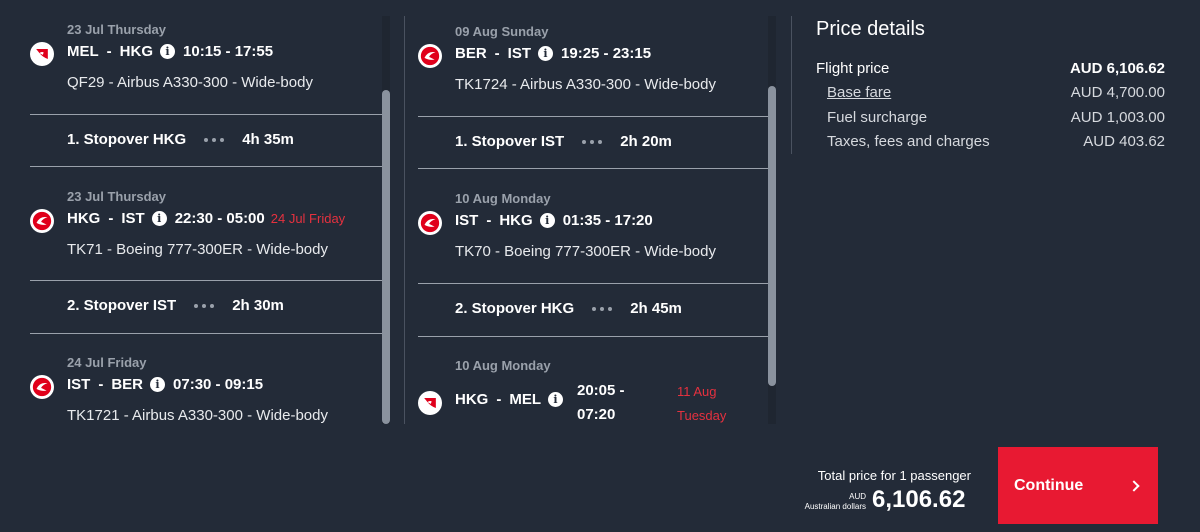 This screenshot has width=1200, height=532. What do you see at coordinates (857, 496) in the screenshot?
I see `currency-code: AUD` at bounding box center [857, 496].